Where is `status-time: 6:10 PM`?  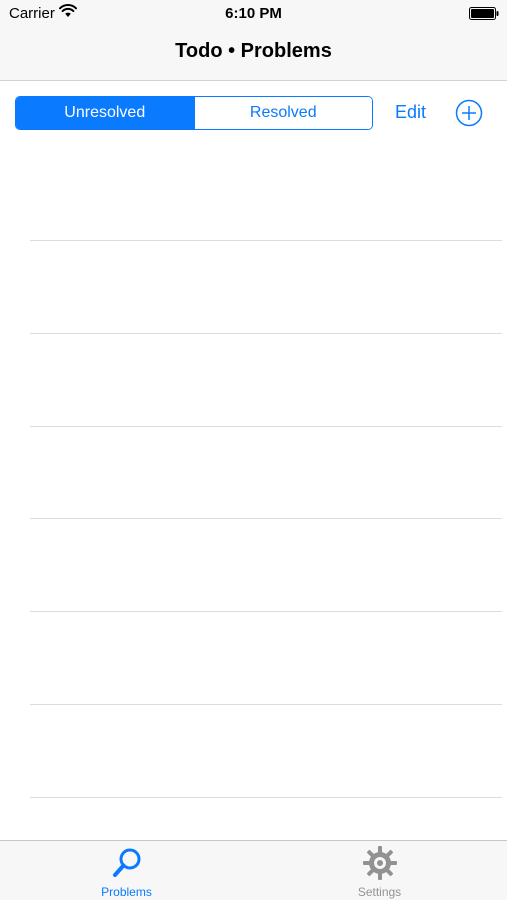 status-time: 6:10 PM is located at coordinates (253, 13).